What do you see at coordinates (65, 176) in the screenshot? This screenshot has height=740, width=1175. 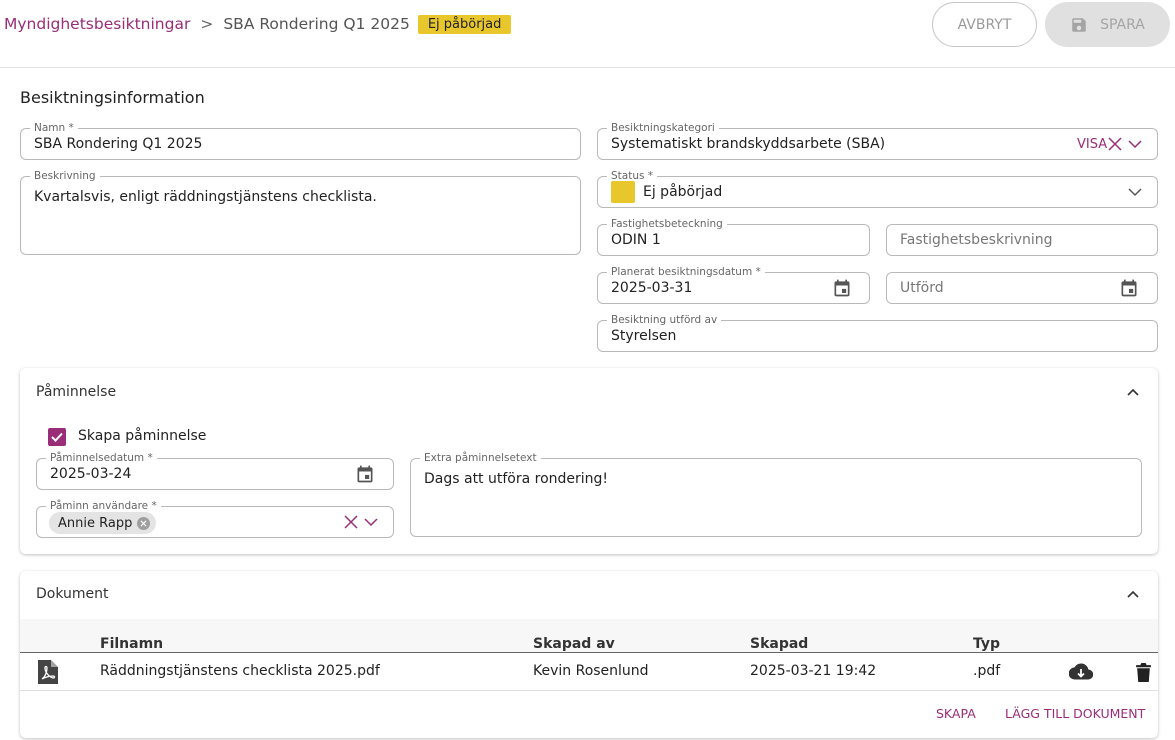 I see `description-label: Beskrivning` at bounding box center [65, 176].